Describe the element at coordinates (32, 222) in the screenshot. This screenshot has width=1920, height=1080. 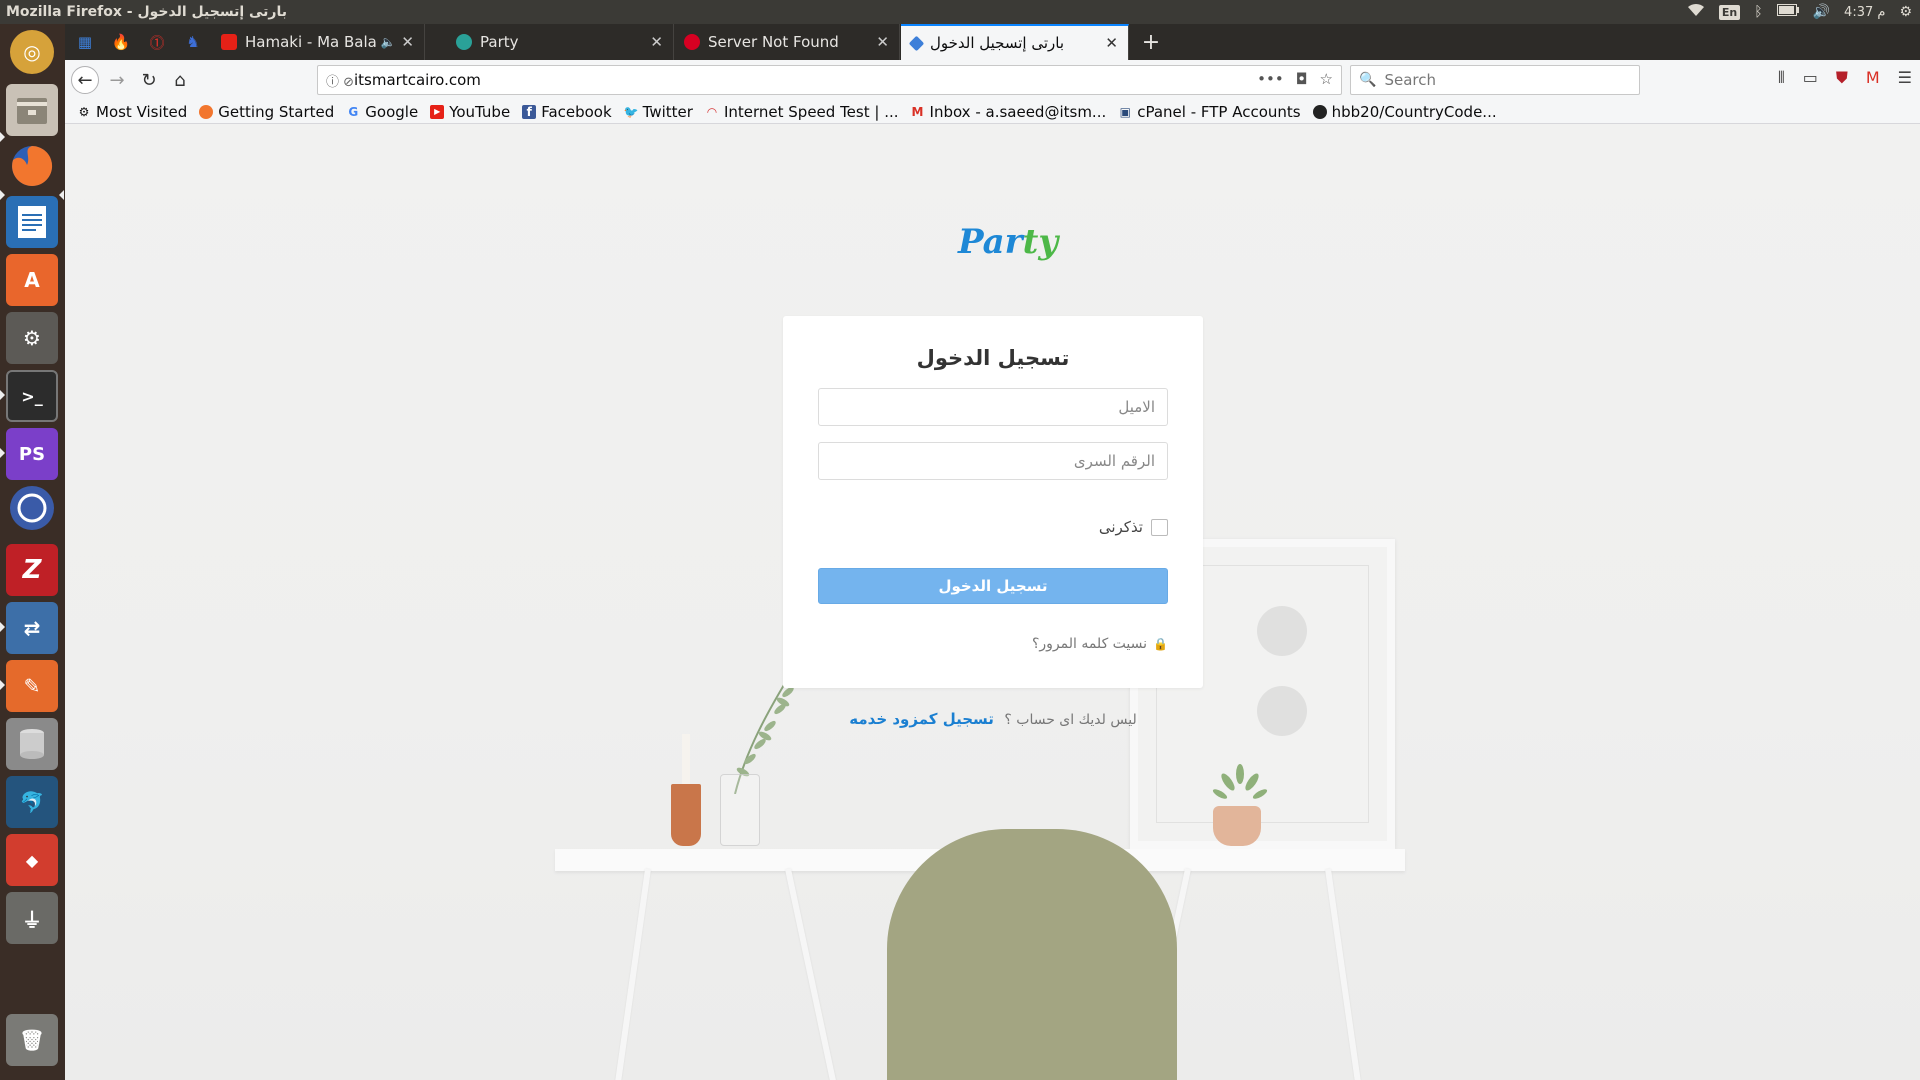
I see `libreoffice-writer-icon` at that location.